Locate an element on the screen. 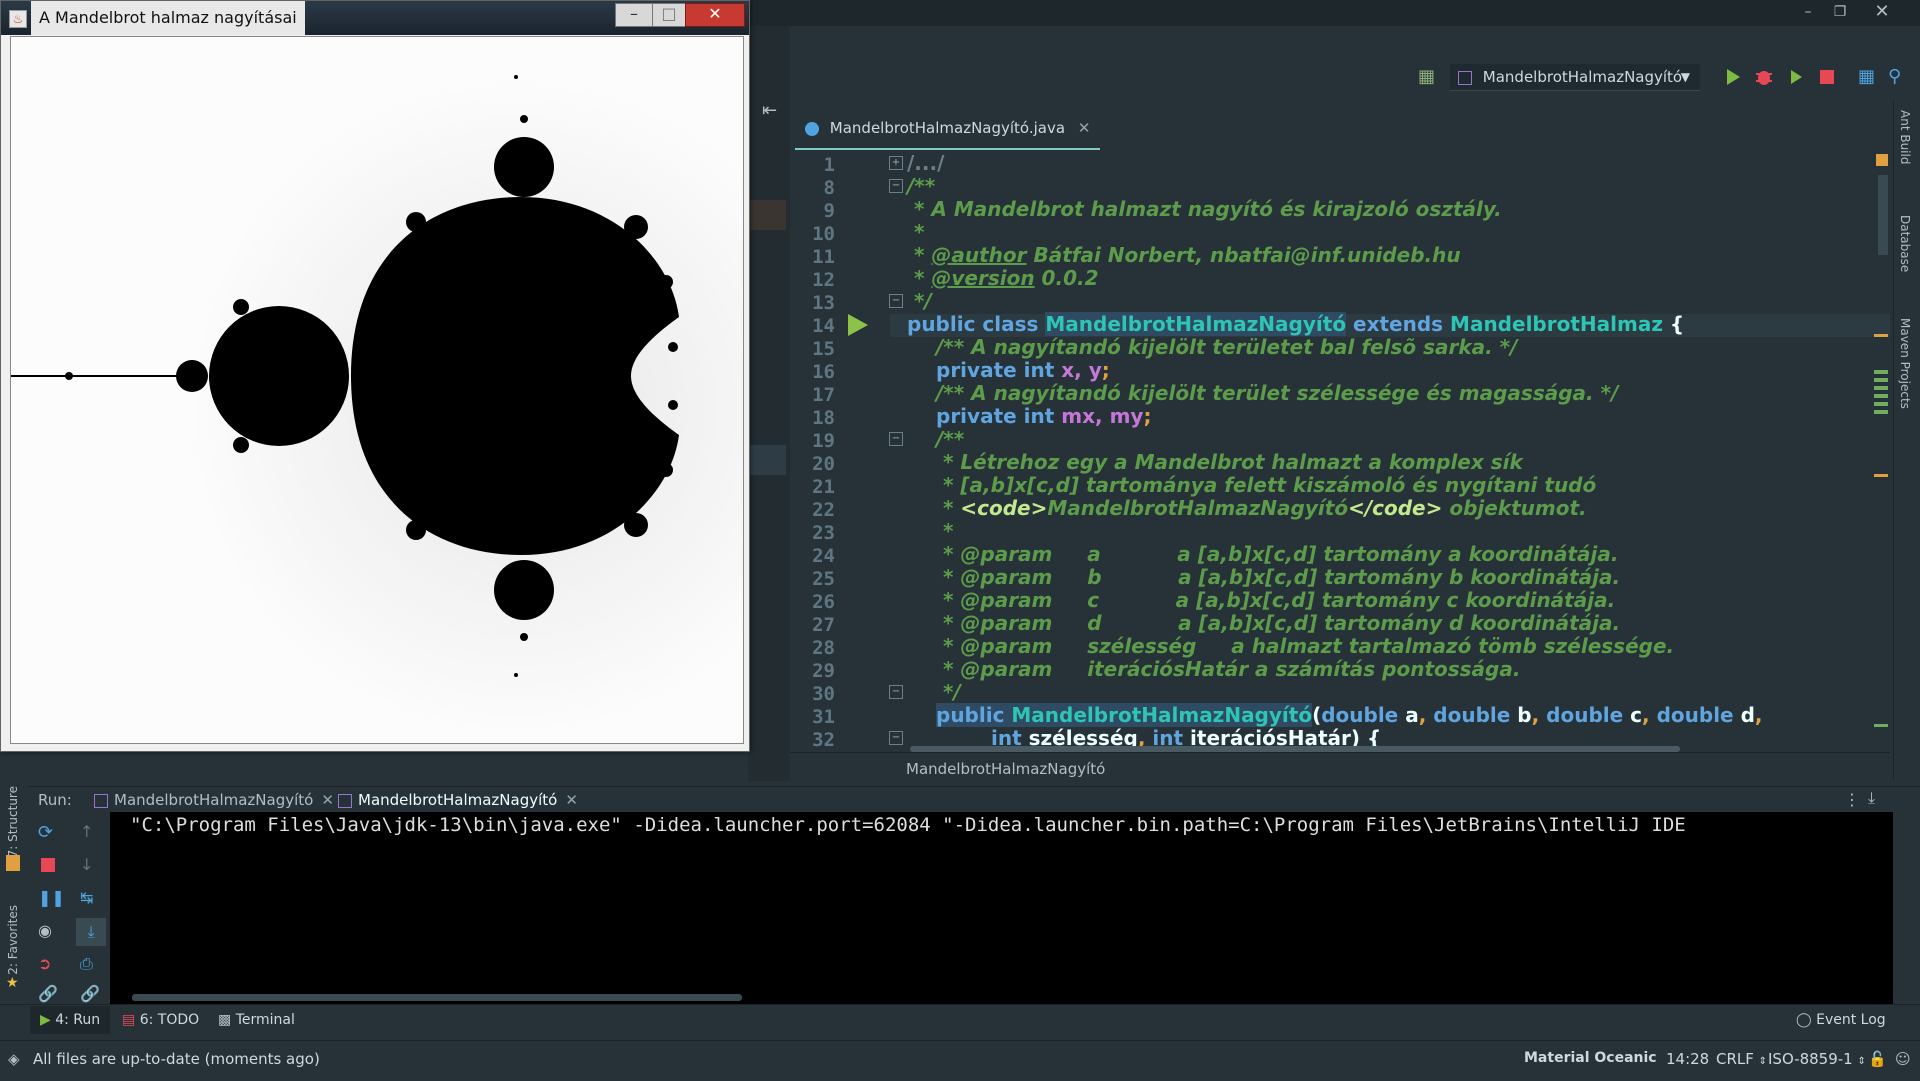 Image resolution: width=1920 pixels, height=1081 pixels. arrow-down-icon: ↓ is located at coordinates (92, 867).